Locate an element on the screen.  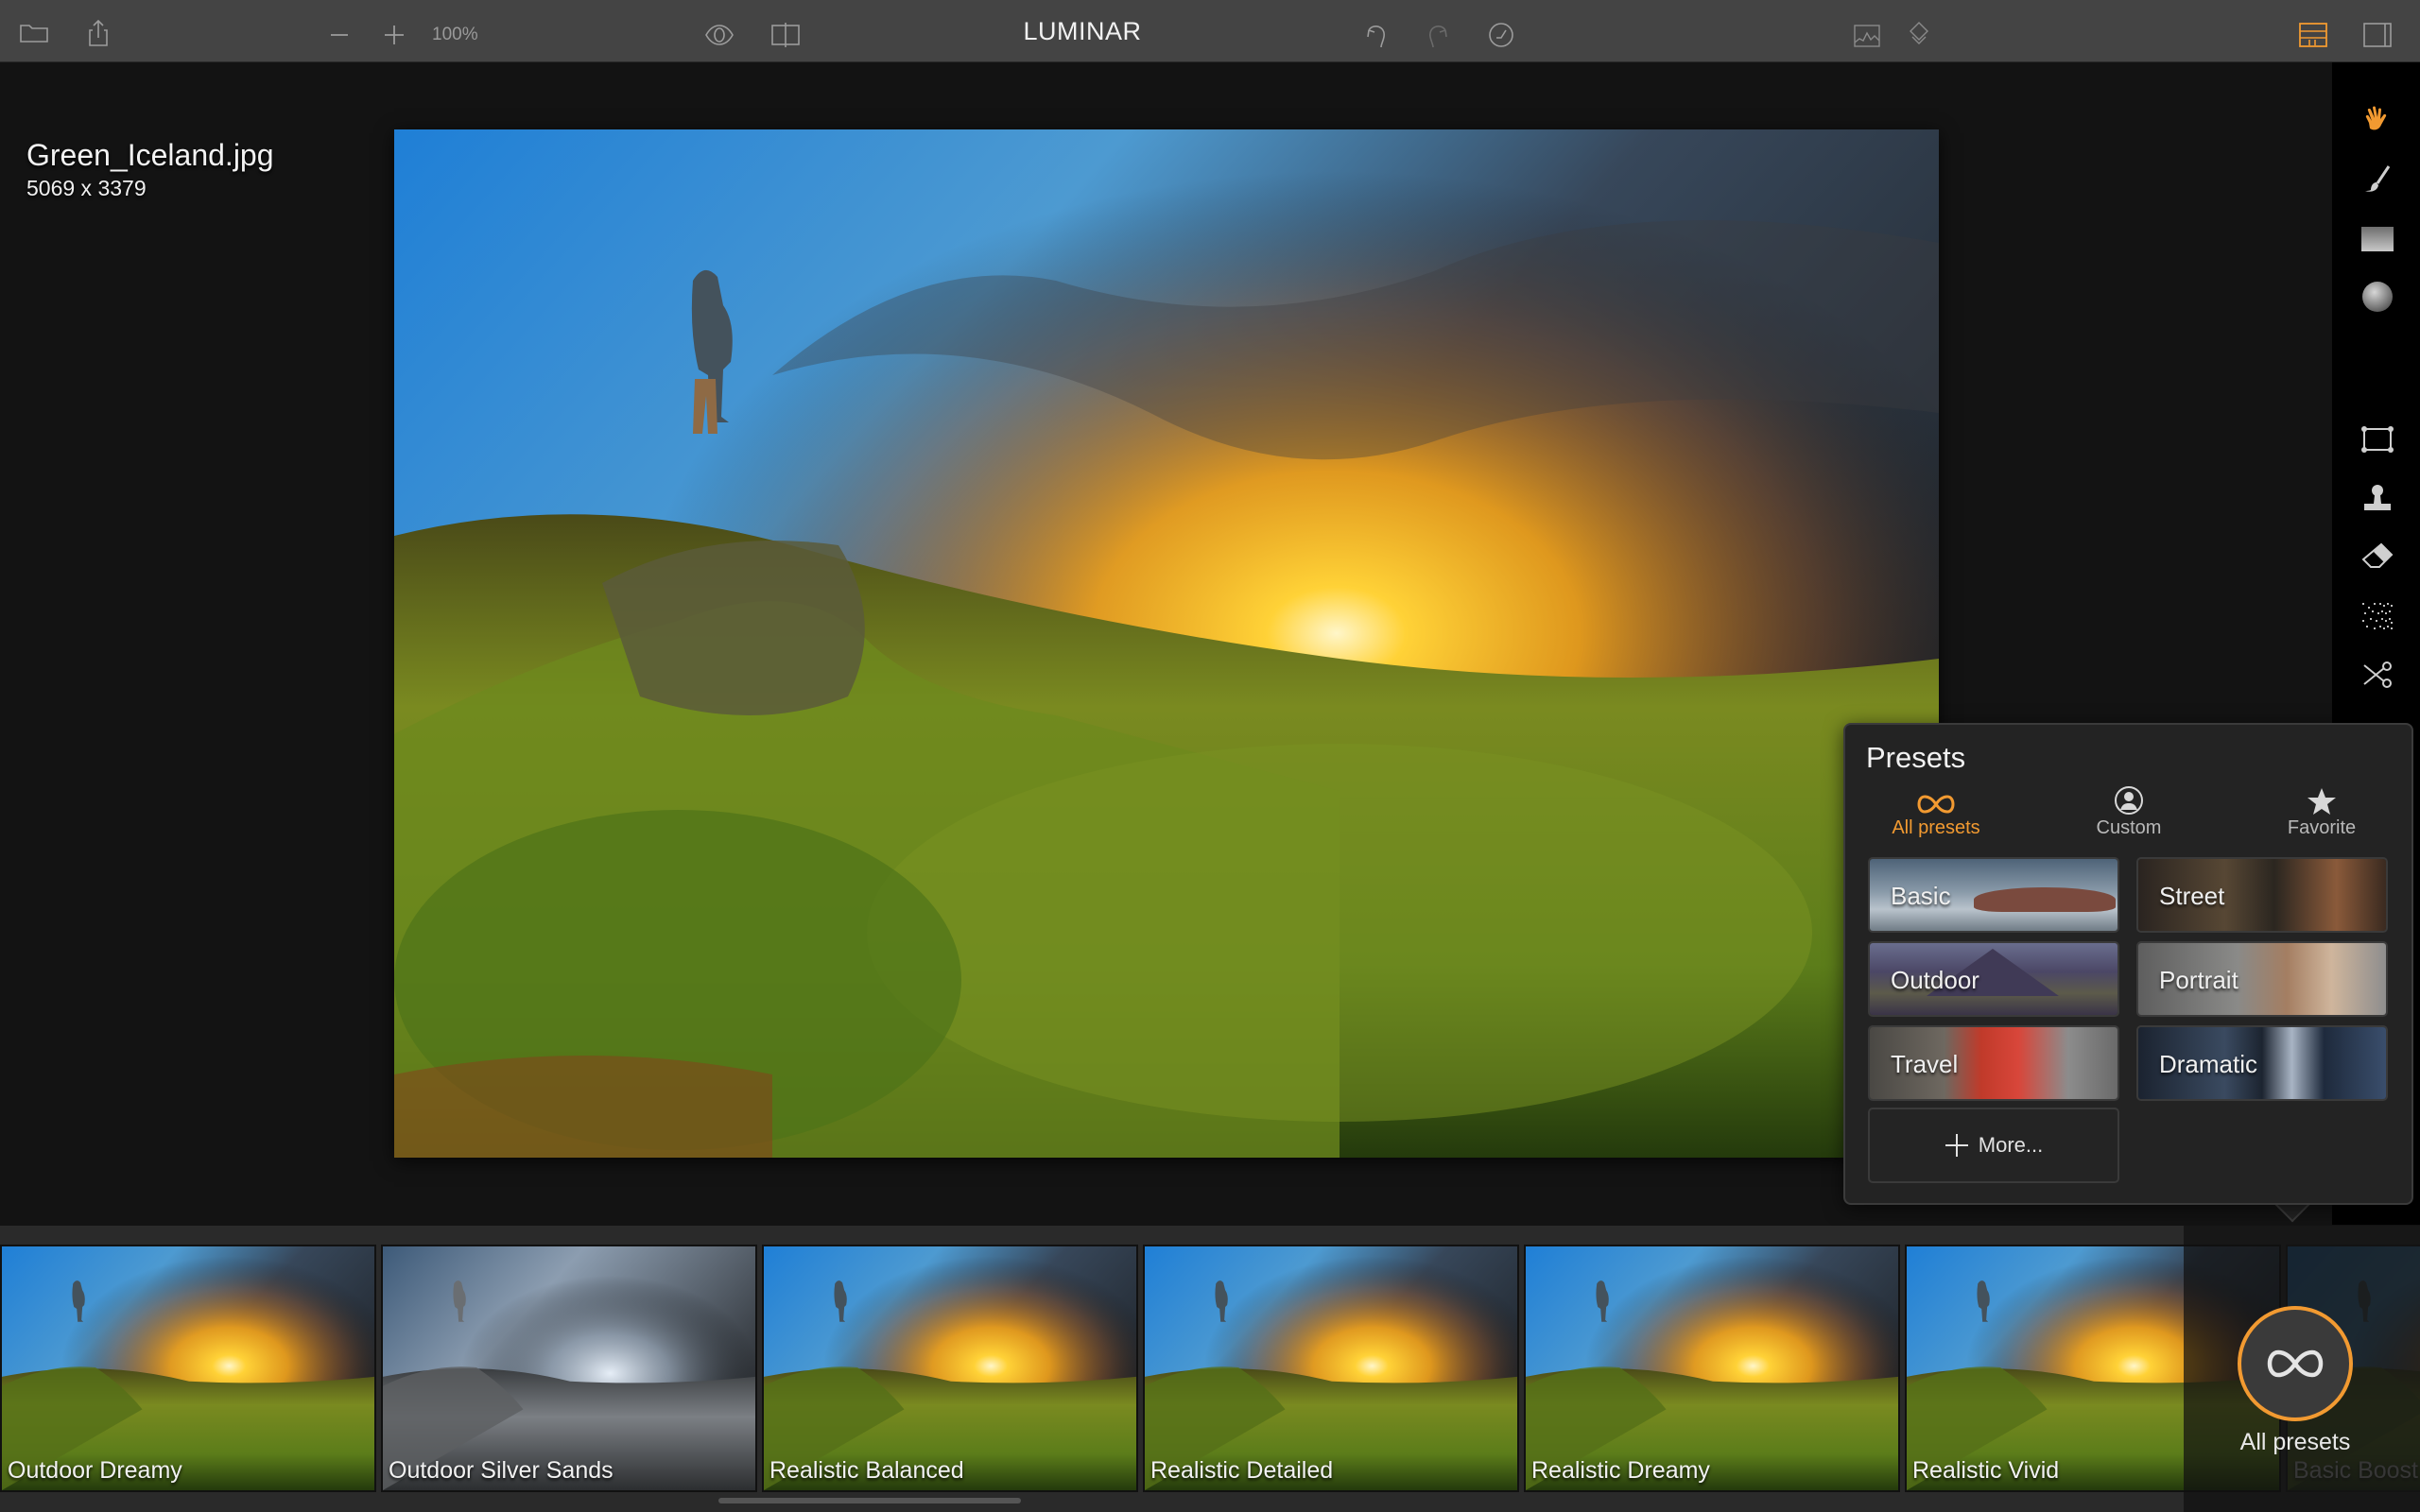
compare-split-button is located at coordinates (785, 33).